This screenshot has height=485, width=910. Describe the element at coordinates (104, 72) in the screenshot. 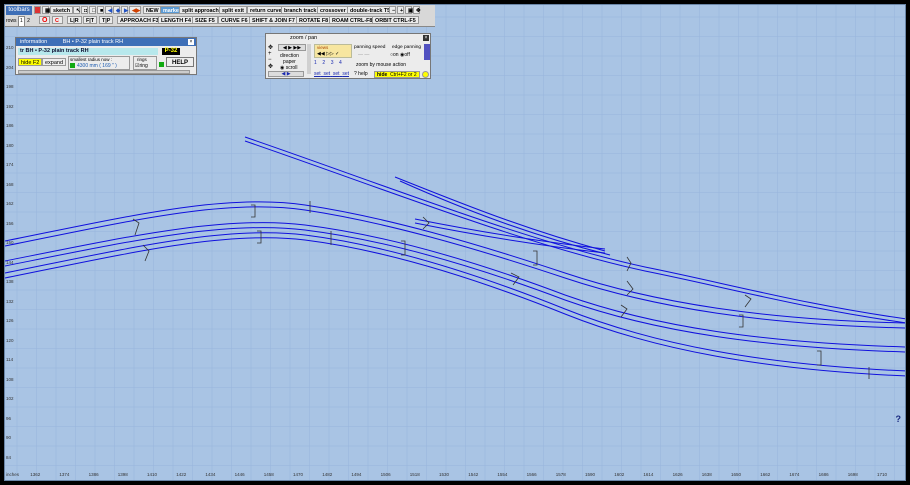

I see `info-scrollbar` at that location.